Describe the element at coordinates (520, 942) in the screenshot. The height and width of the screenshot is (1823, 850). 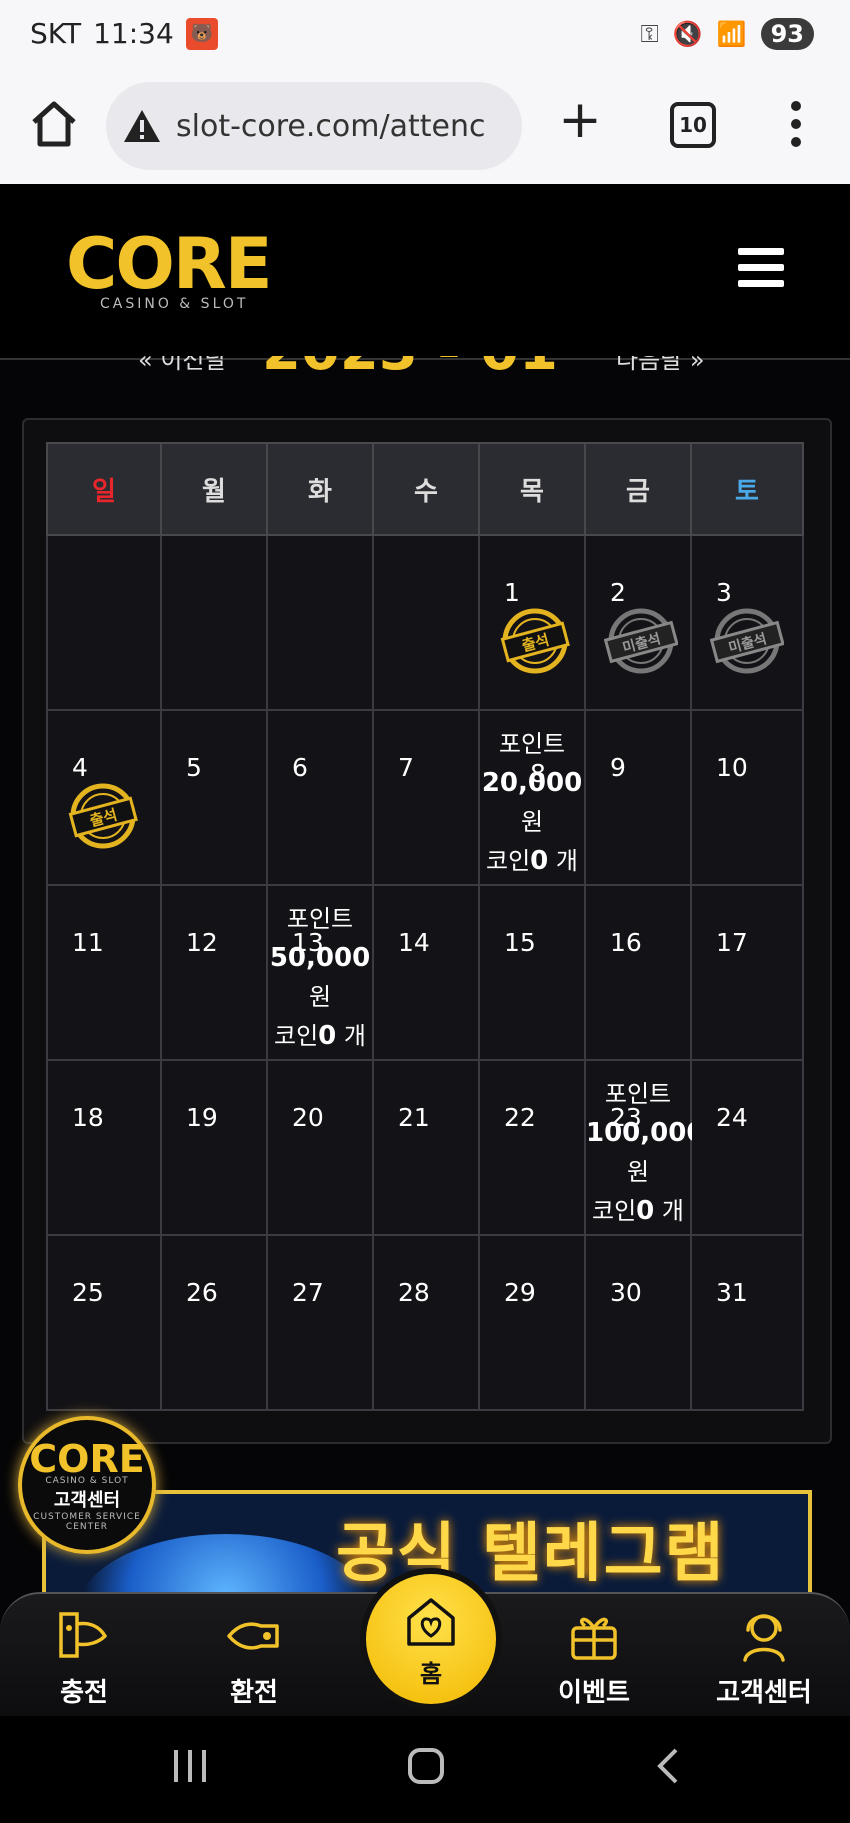
I see `day-number: 15` at that location.